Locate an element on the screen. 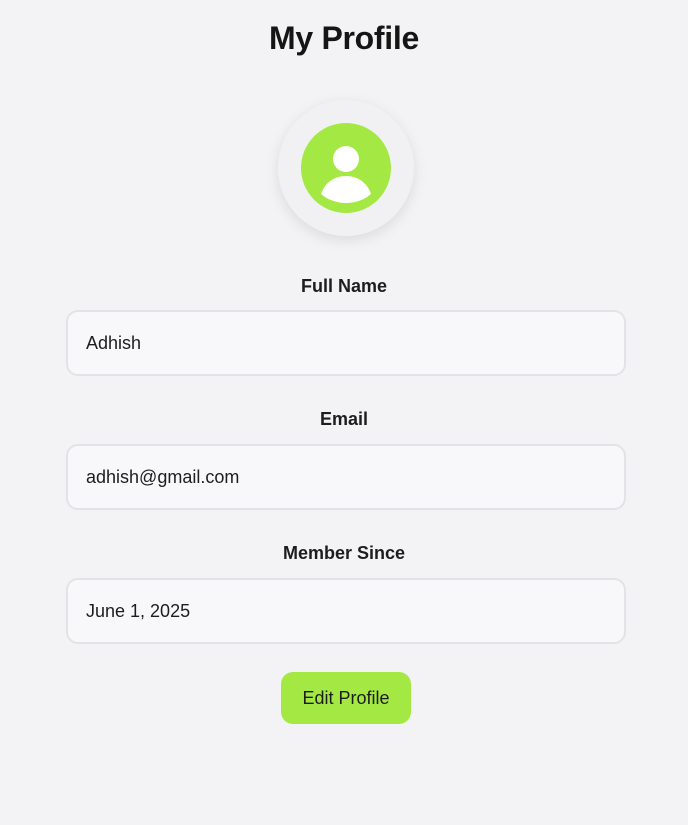  member-since-value: June 1, 2025 is located at coordinates (138, 610).